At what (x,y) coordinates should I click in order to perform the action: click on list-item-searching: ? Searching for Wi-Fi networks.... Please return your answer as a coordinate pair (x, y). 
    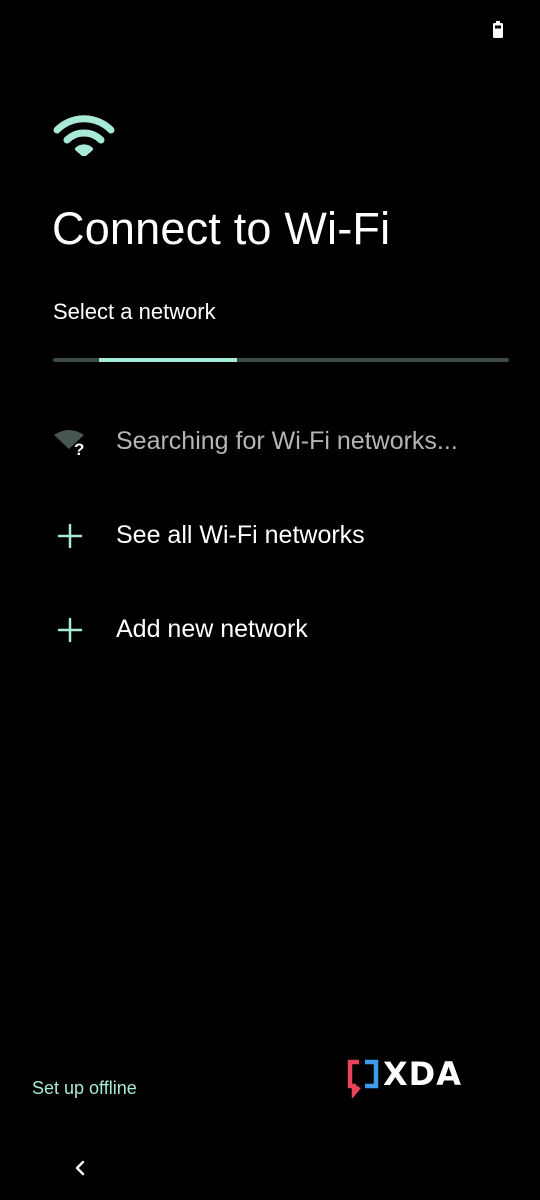
    Looking at the image, I should click on (270, 442).